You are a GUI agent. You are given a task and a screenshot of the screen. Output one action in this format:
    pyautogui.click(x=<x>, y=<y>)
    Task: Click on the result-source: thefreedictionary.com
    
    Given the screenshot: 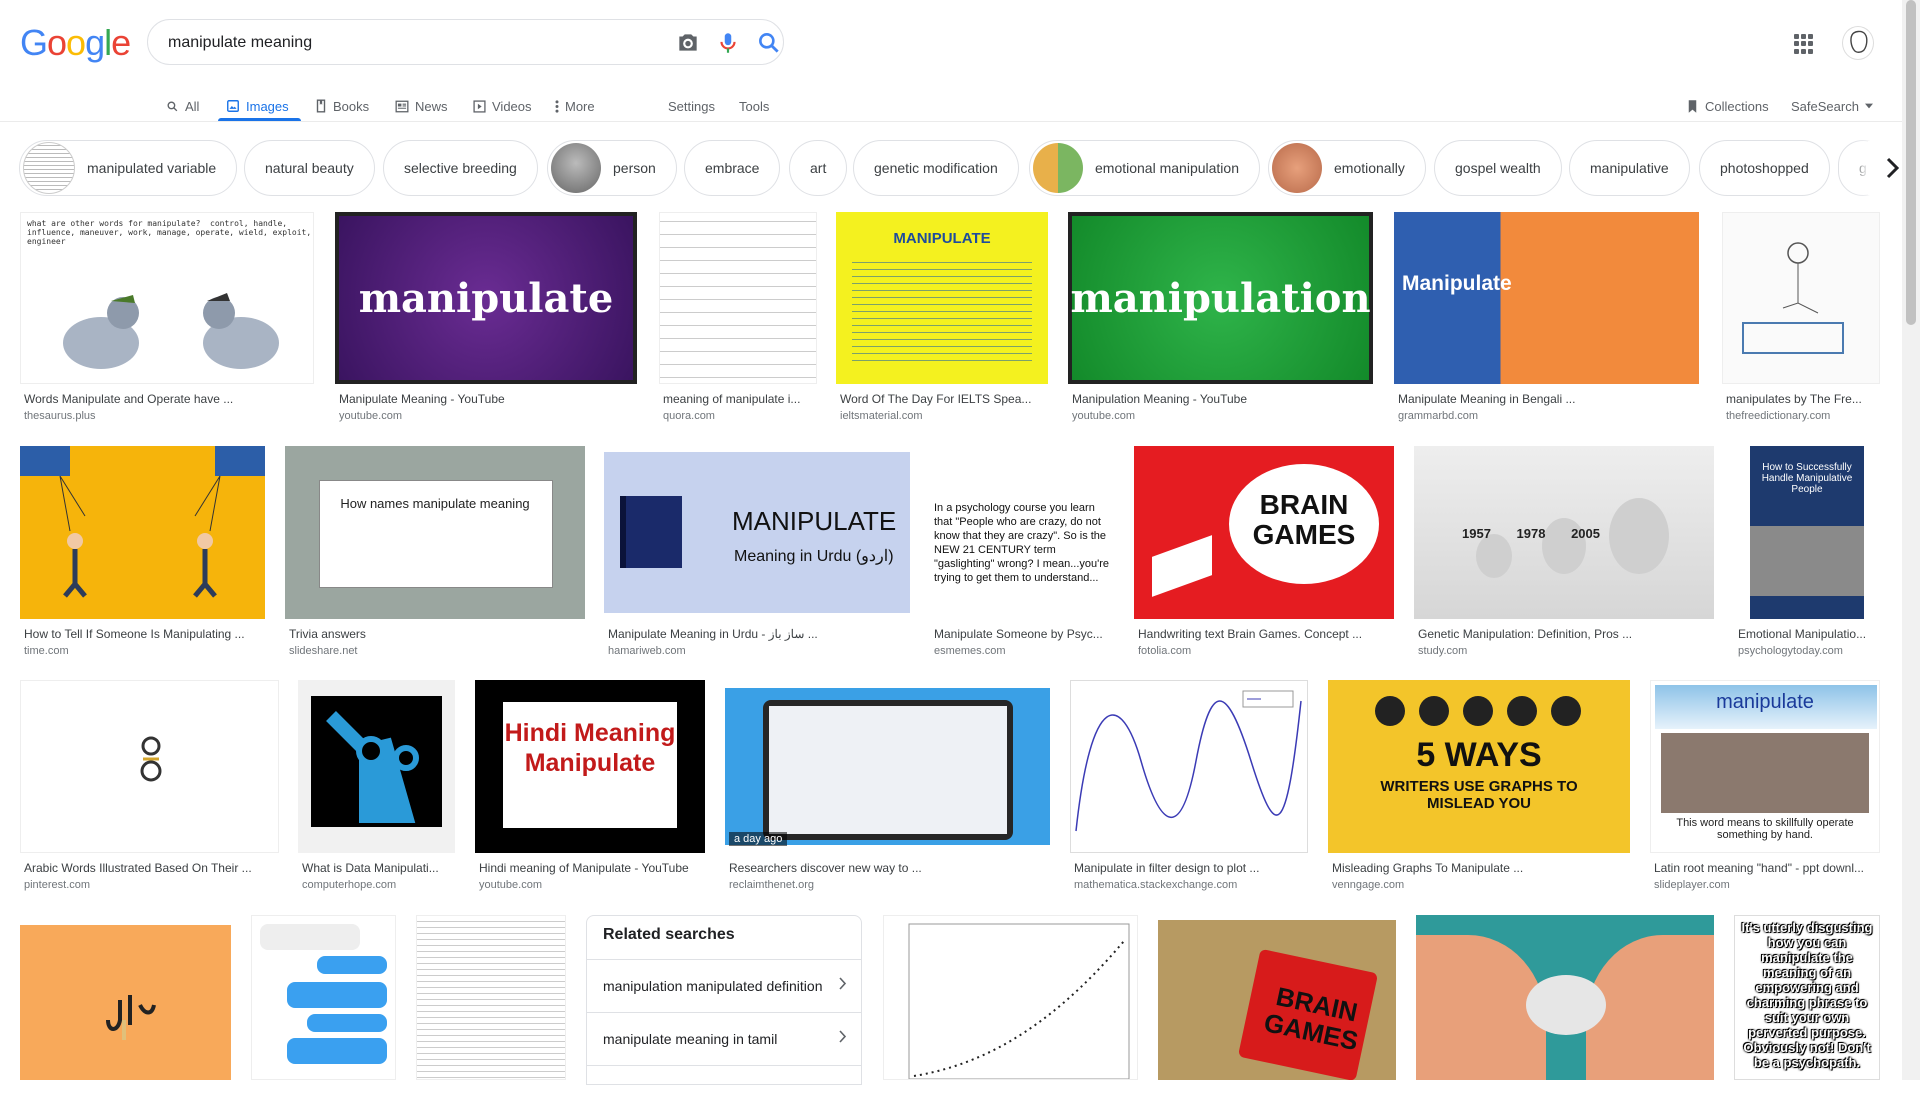 What is the action you would take?
    pyautogui.click(x=1778, y=416)
    